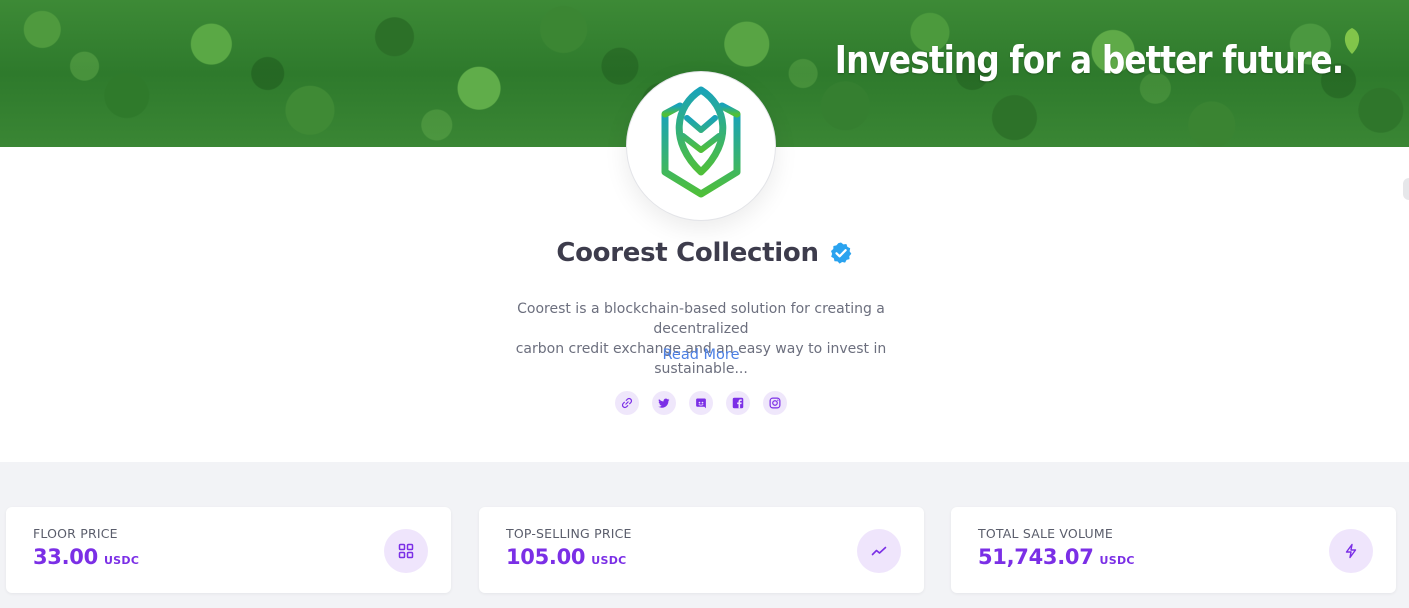 The width and height of the screenshot is (1409, 608). I want to click on instagram-link-button, so click(775, 403).